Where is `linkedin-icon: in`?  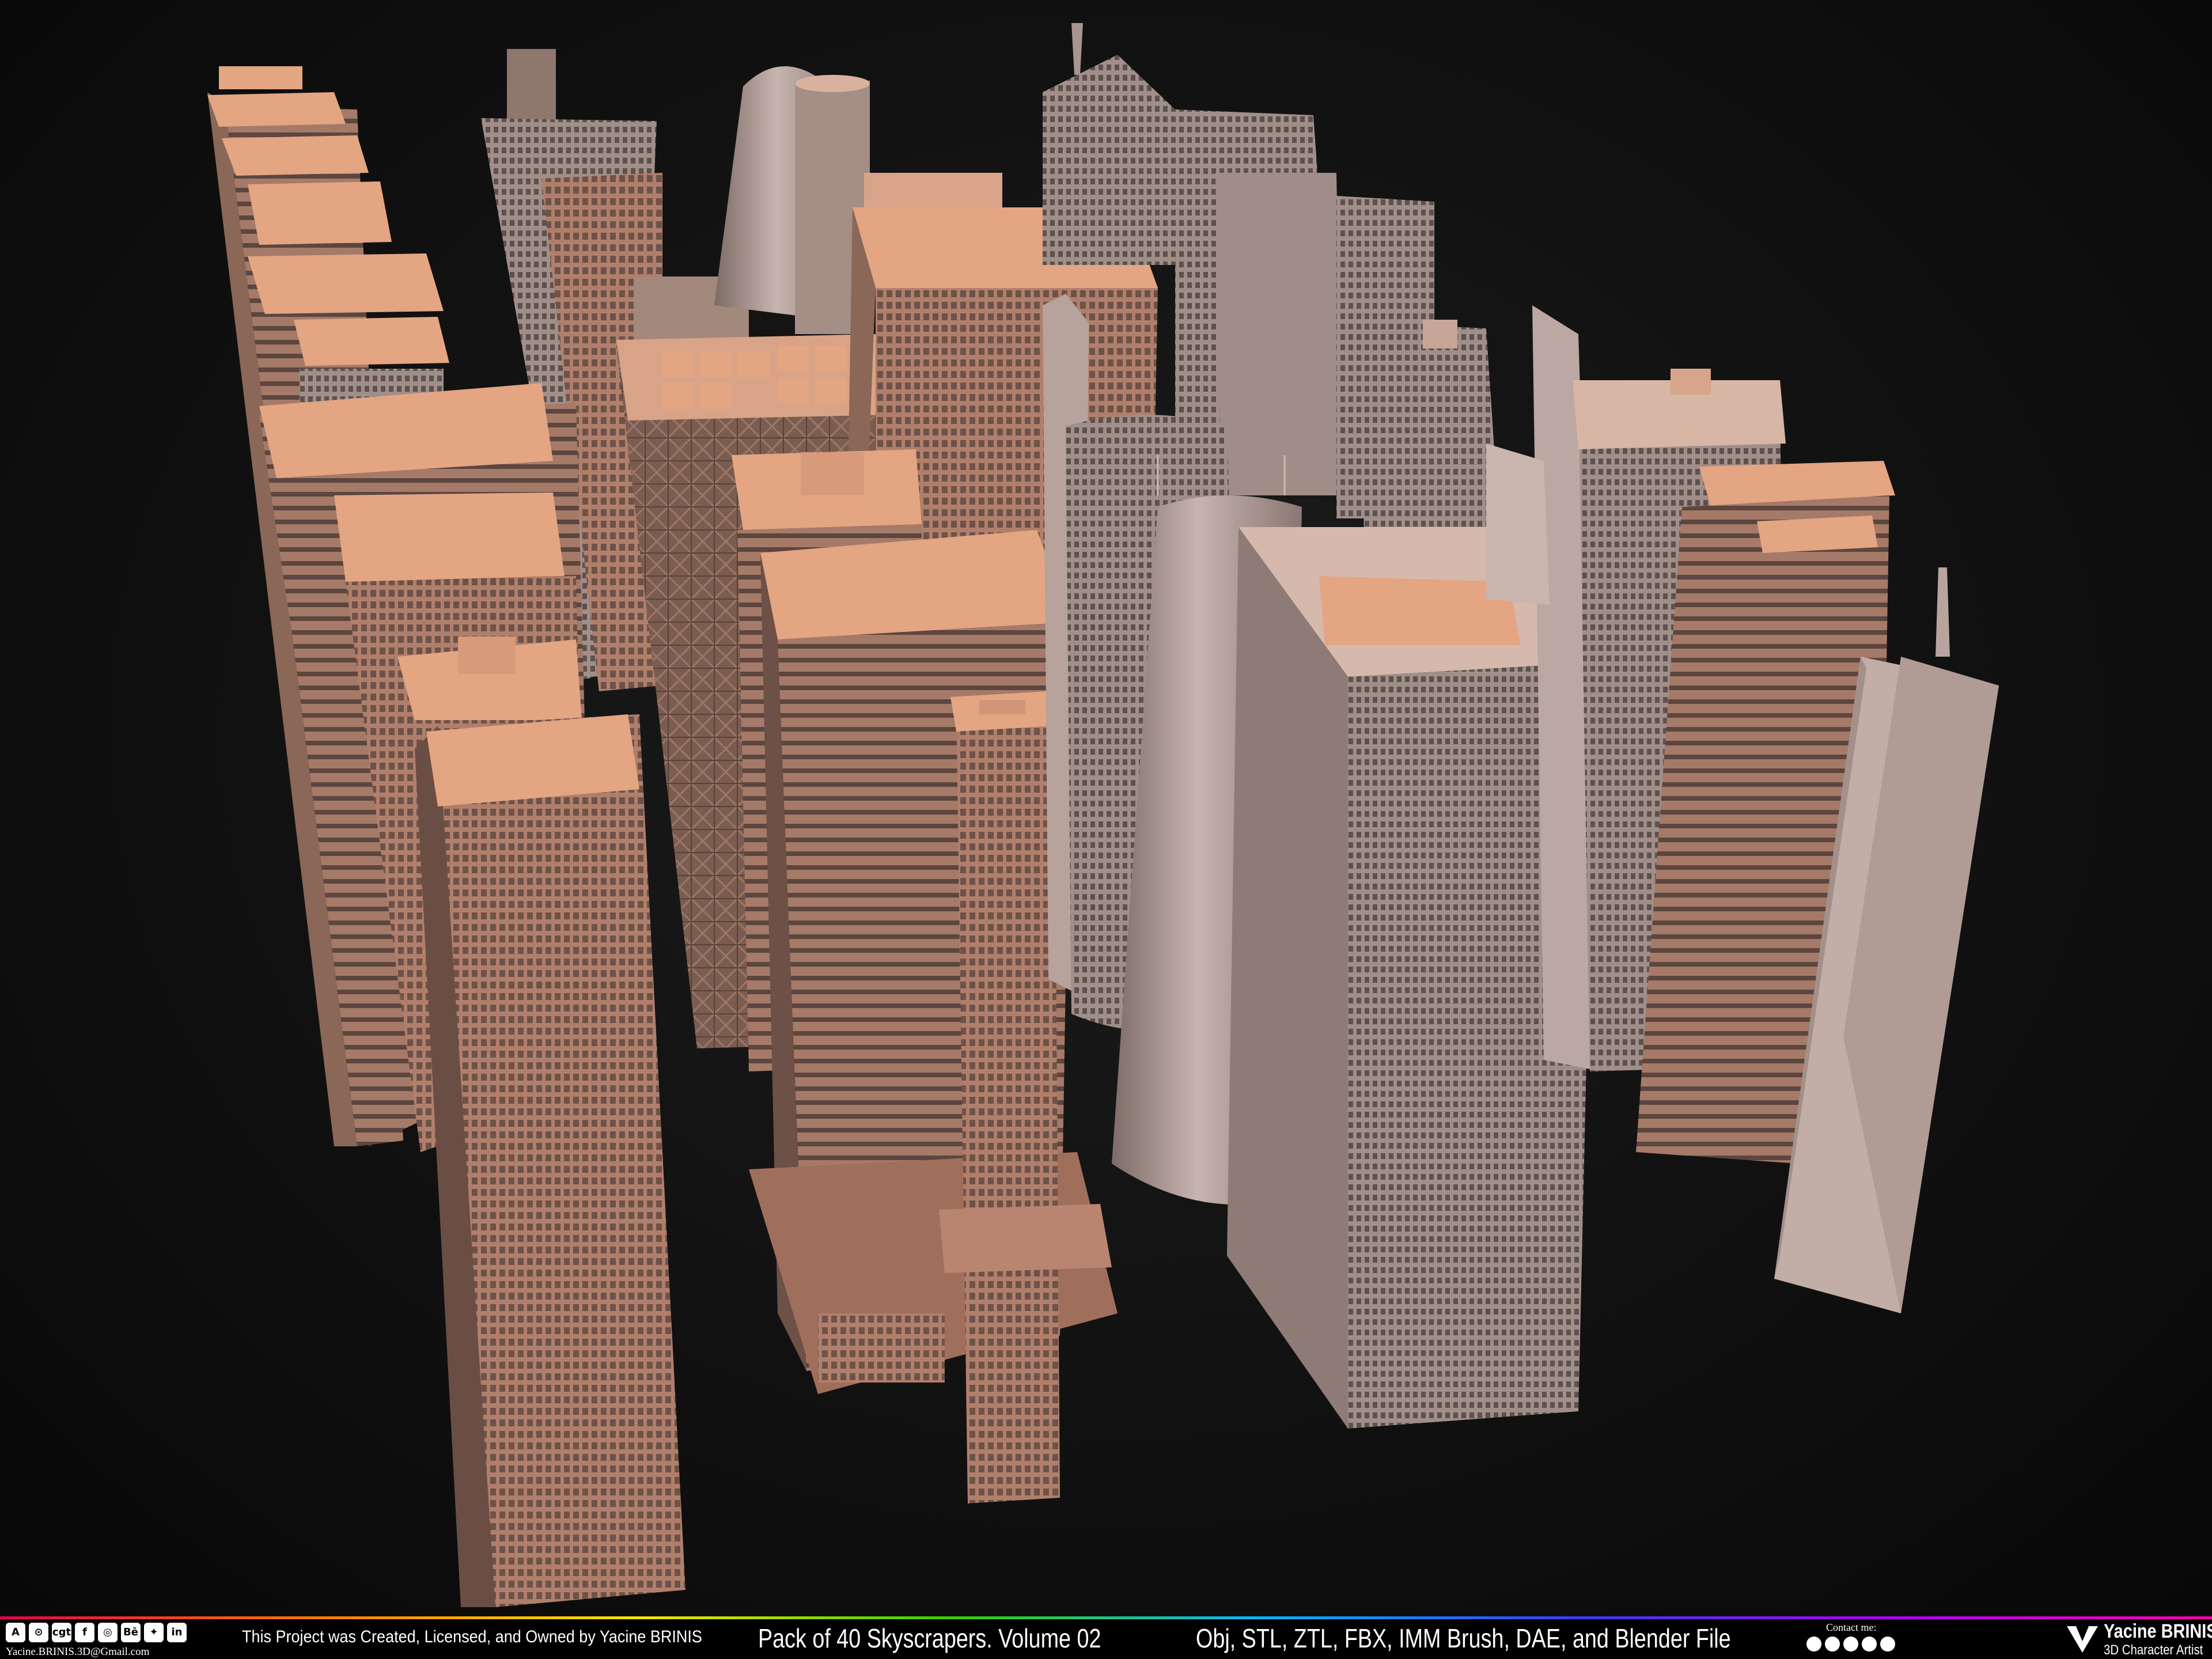 linkedin-icon: in is located at coordinates (177, 1632).